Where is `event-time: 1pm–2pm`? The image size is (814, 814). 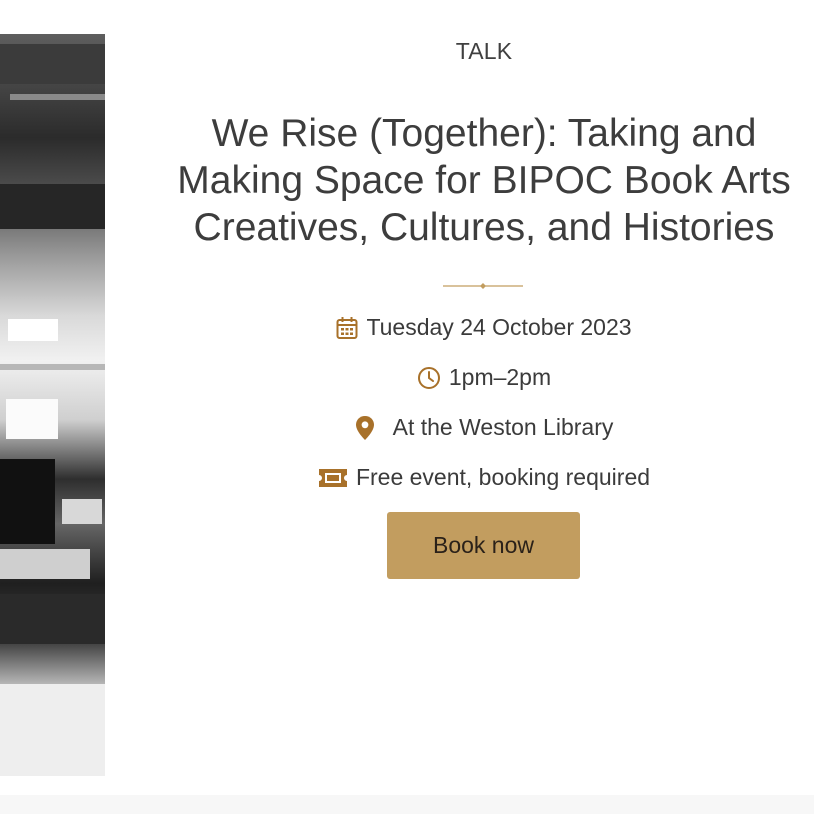
event-time: 1pm–2pm is located at coordinates (500, 377).